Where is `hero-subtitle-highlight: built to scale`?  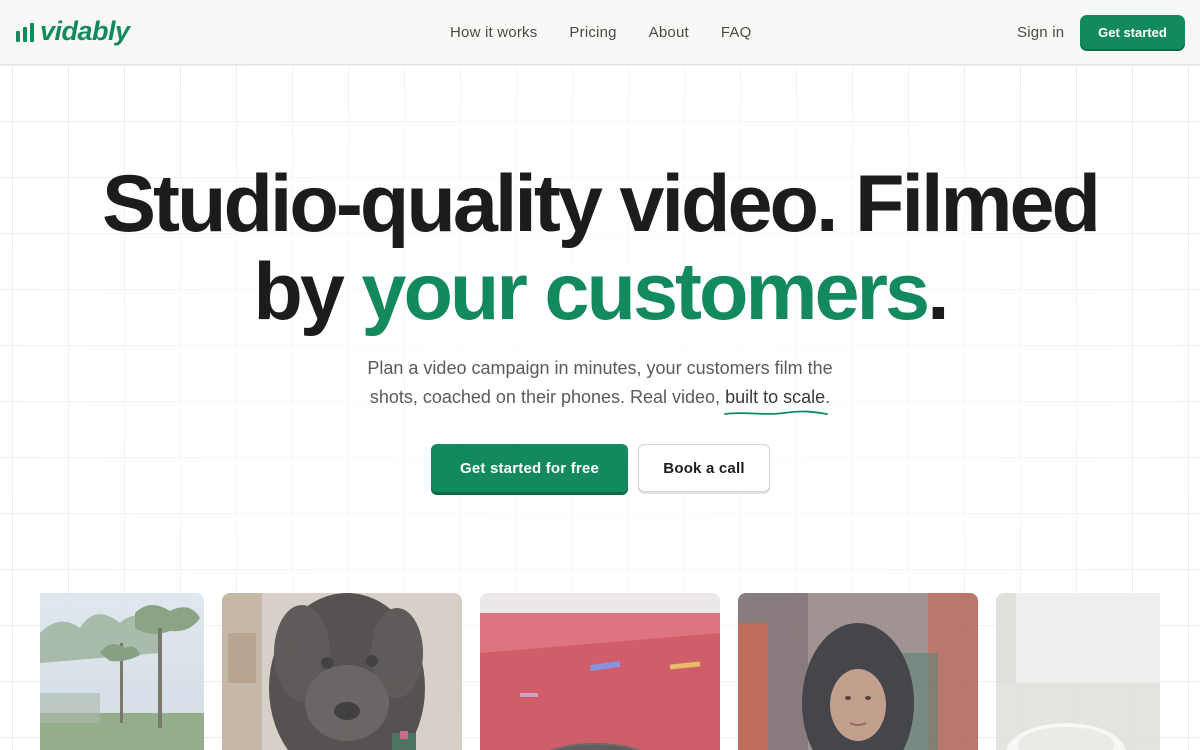
hero-subtitle-highlight: built to scale is located at coordinates (776, 399).